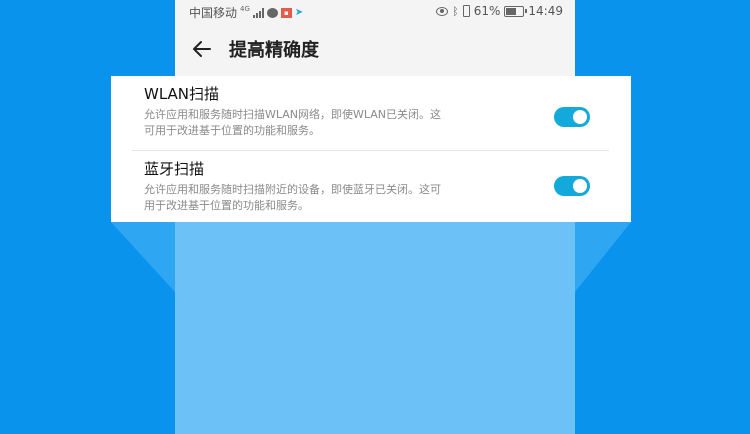  I want to click on vibrate-icon, so click(466, 11).